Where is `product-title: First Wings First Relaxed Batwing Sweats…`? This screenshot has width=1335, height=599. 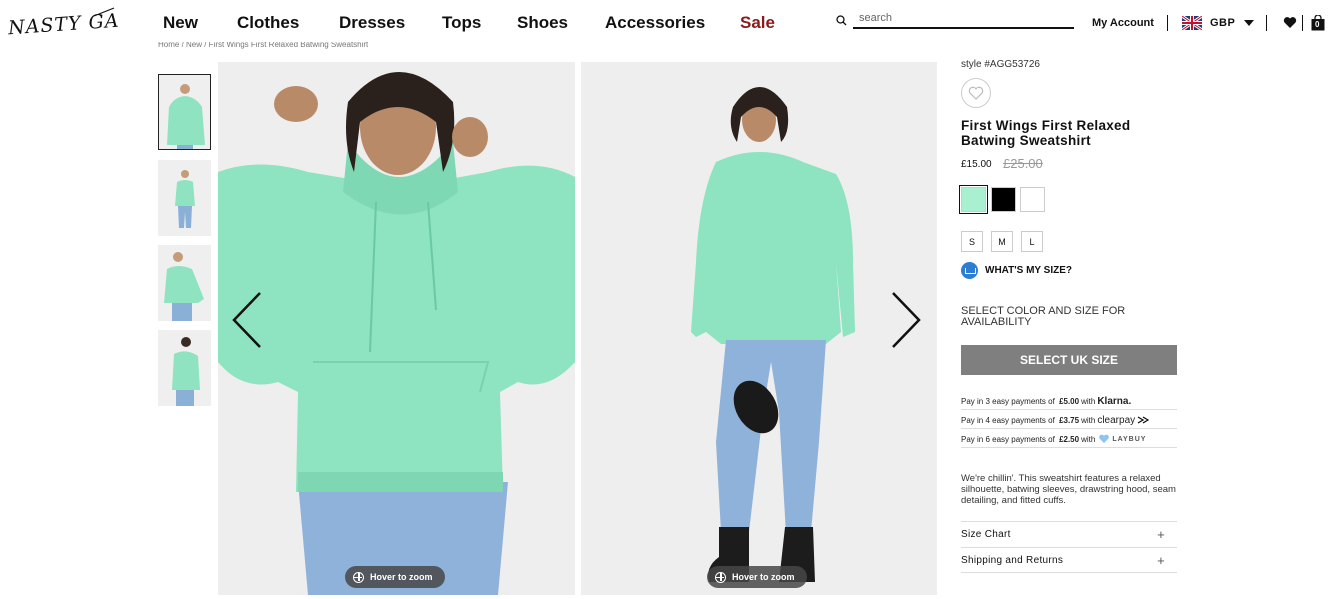
product-title: First Wings First Relaxed Batwing Sweats… is located at coordinates (1046, 133).